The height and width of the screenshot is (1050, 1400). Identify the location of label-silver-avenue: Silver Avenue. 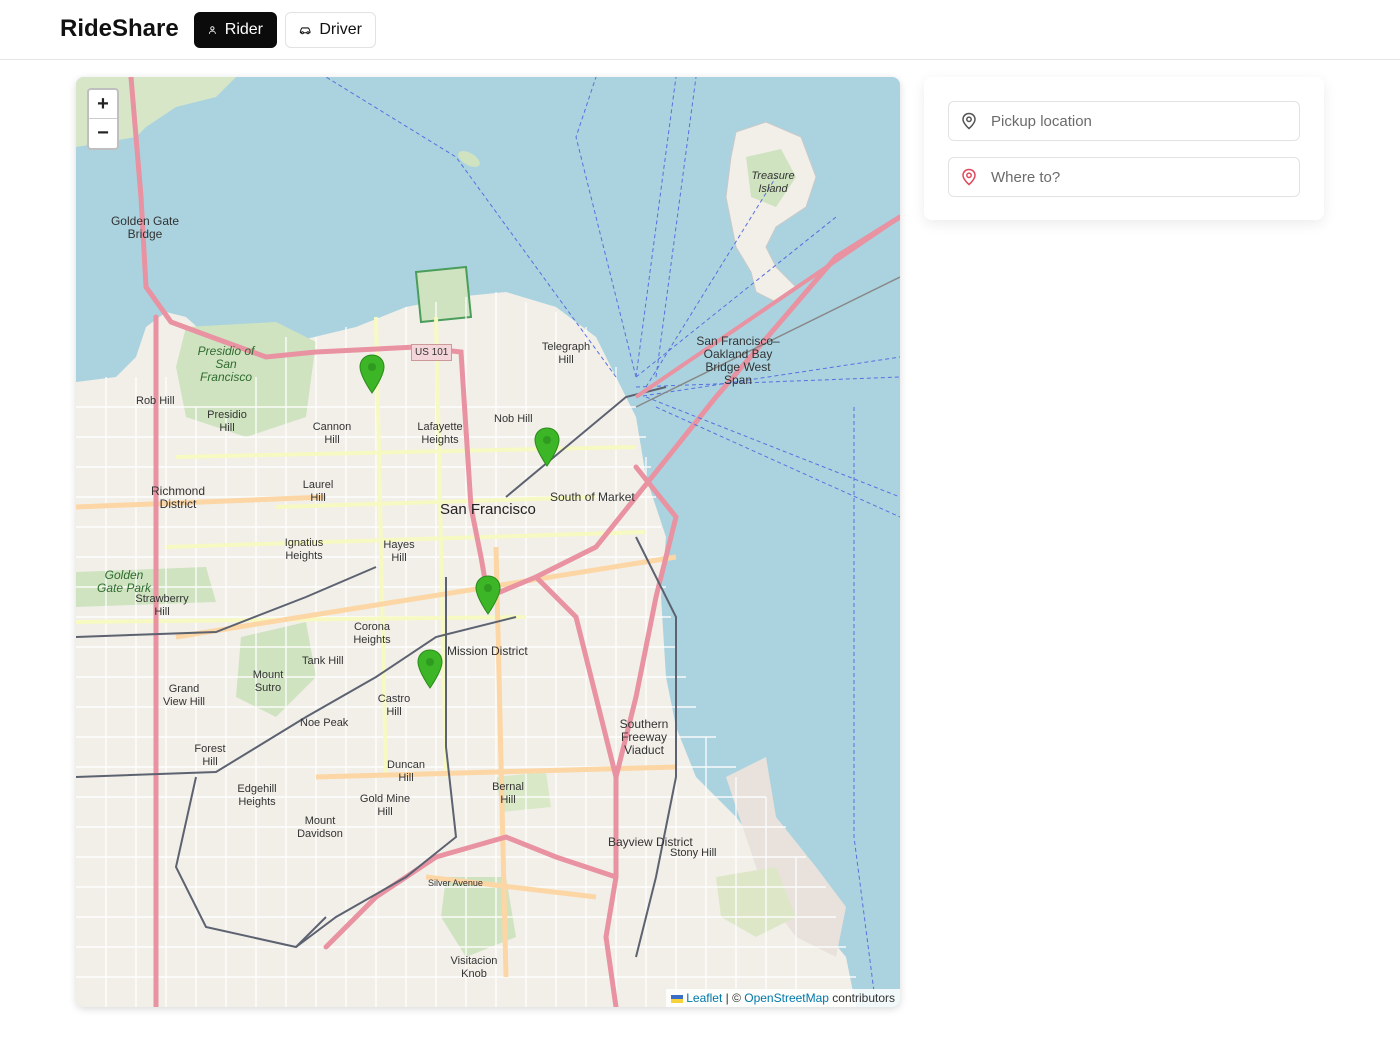
(455, 883).